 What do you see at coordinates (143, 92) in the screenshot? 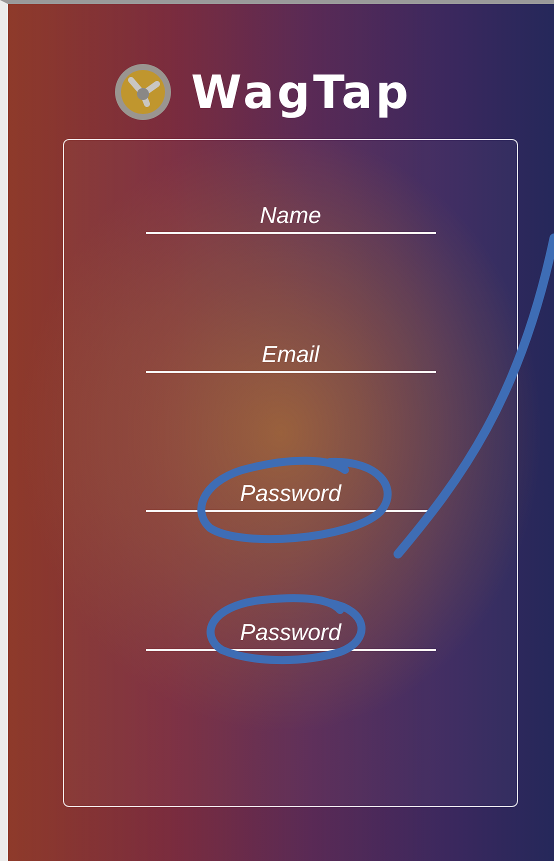
I see `logo-icon` at bounding box center [143, 92].